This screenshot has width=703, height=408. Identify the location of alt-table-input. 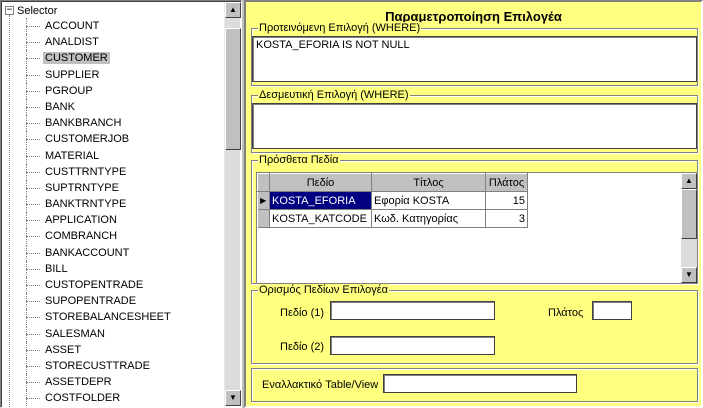
(480, 383).